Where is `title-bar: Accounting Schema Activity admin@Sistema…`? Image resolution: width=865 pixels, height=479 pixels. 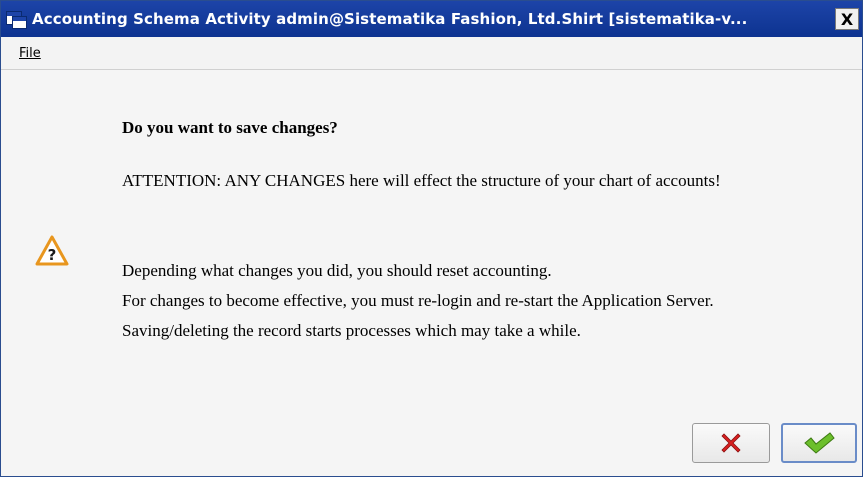 title-bar: Accounting Schema Activity admin@Sistema… is located at coordinates (431, 19).